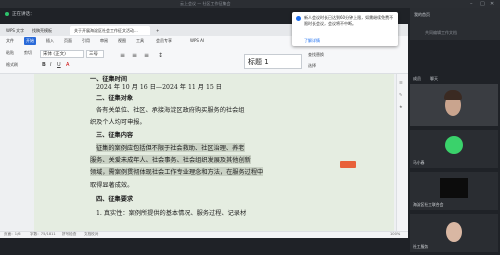  I want to click on info-icon, so click(298, 18).